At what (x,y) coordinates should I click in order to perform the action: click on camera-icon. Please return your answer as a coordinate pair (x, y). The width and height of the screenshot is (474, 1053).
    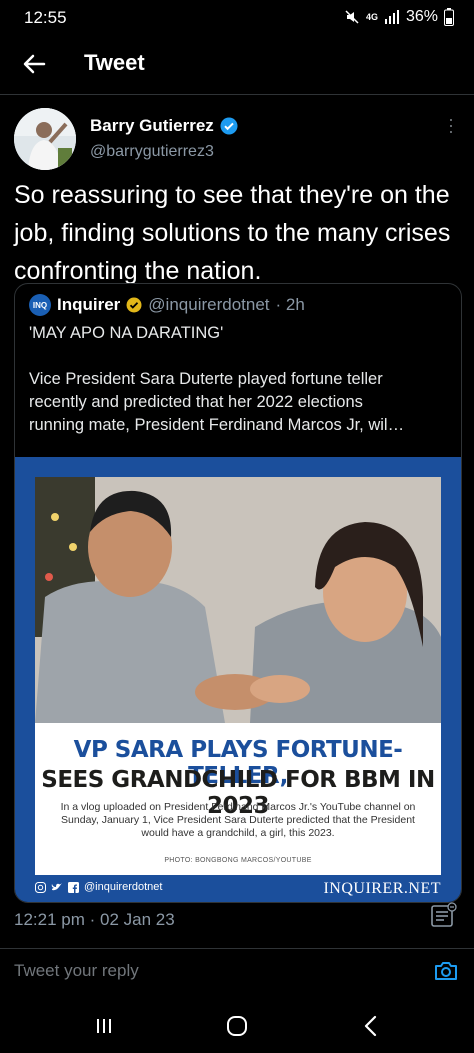
    Looking at the image, I should click on (446, 971).